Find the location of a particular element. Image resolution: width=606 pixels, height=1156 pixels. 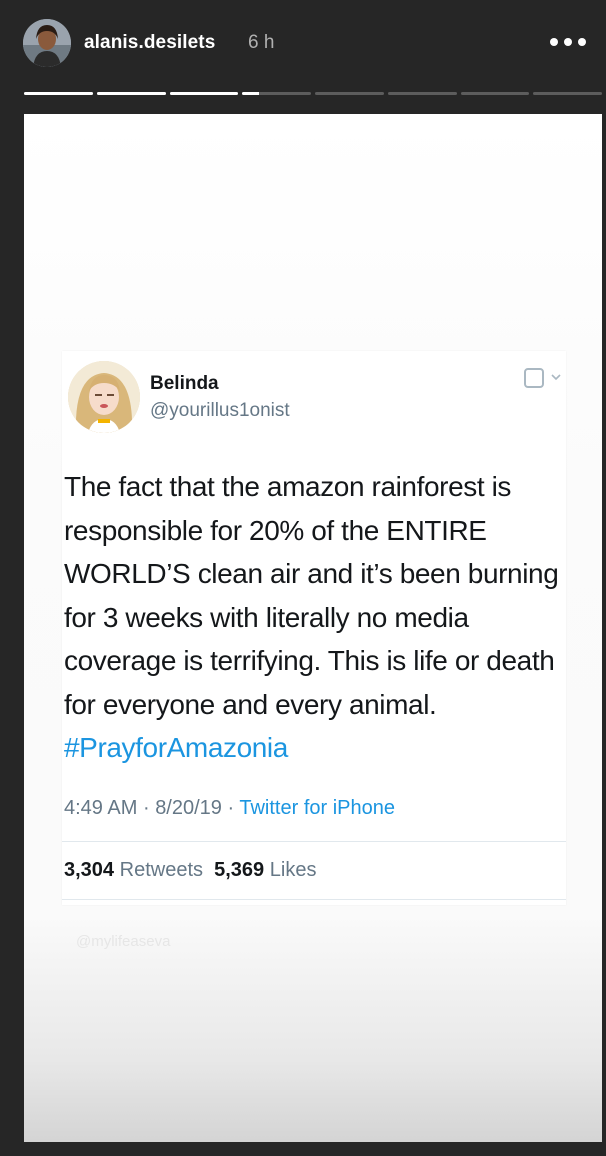

username: alanis.desilets is located at coordinates (149, 43).